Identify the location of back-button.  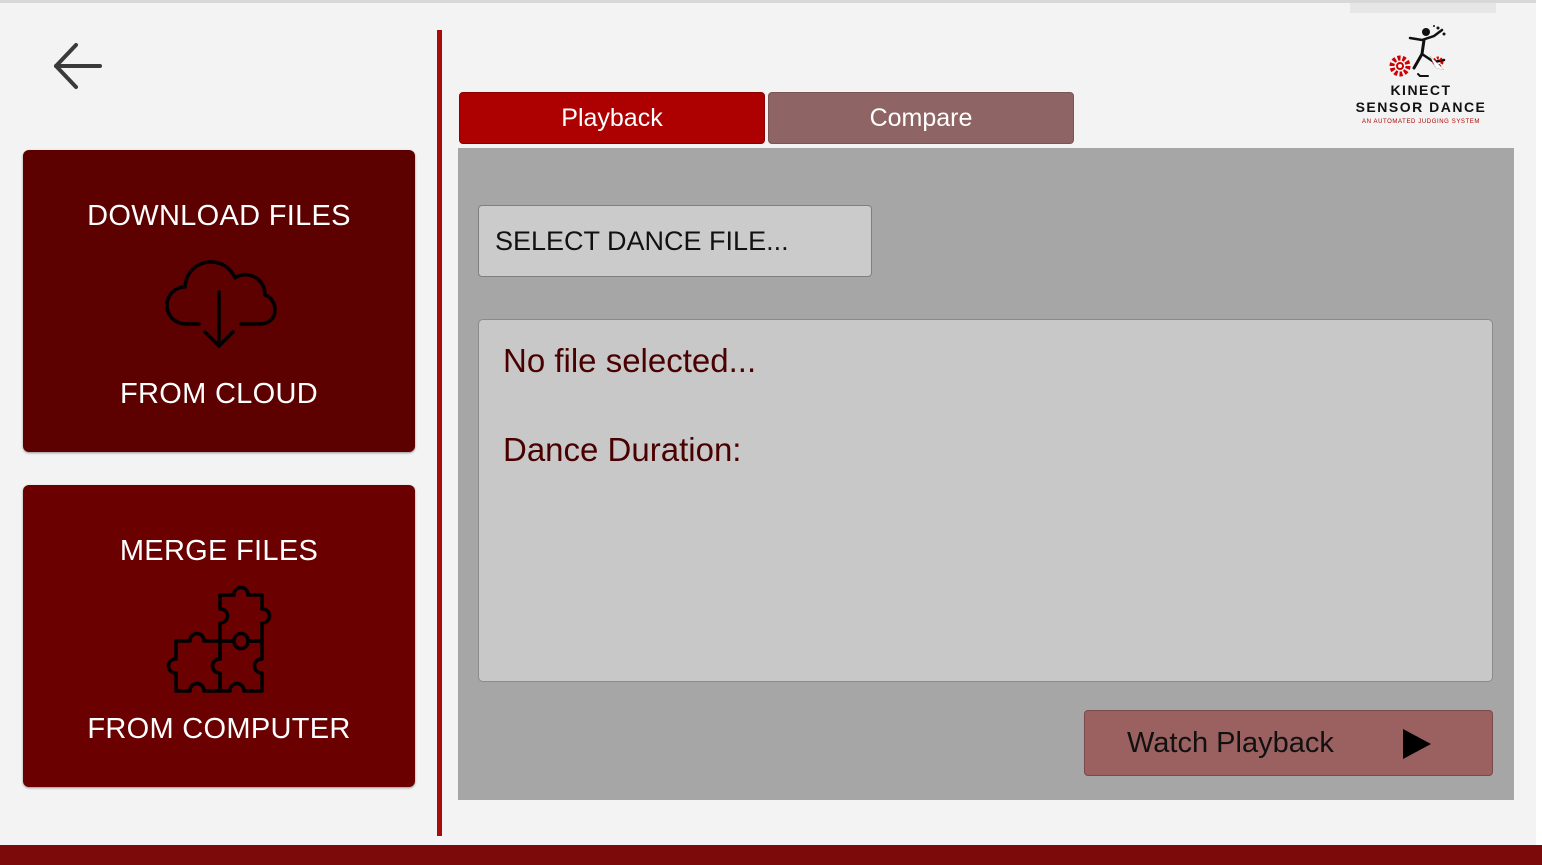
(78, 66).